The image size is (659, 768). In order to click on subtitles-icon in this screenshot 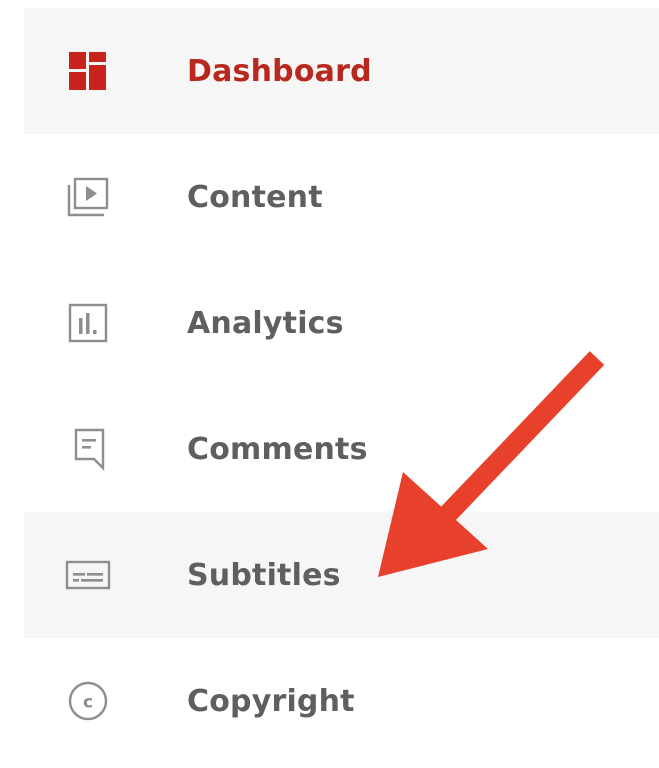, I will do `click(88, 575)`.